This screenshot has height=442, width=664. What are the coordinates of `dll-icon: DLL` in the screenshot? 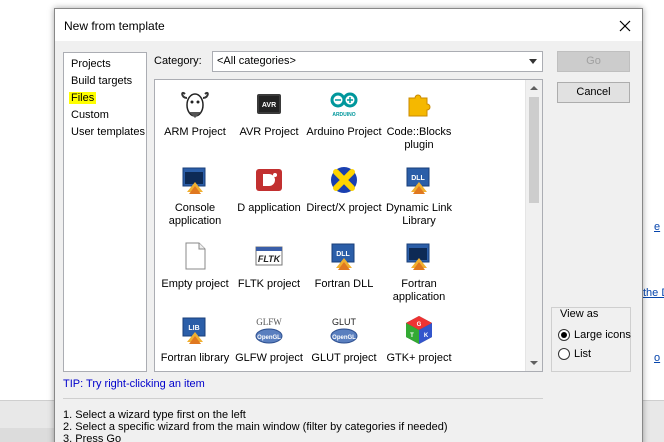 It's located at (419, 180).